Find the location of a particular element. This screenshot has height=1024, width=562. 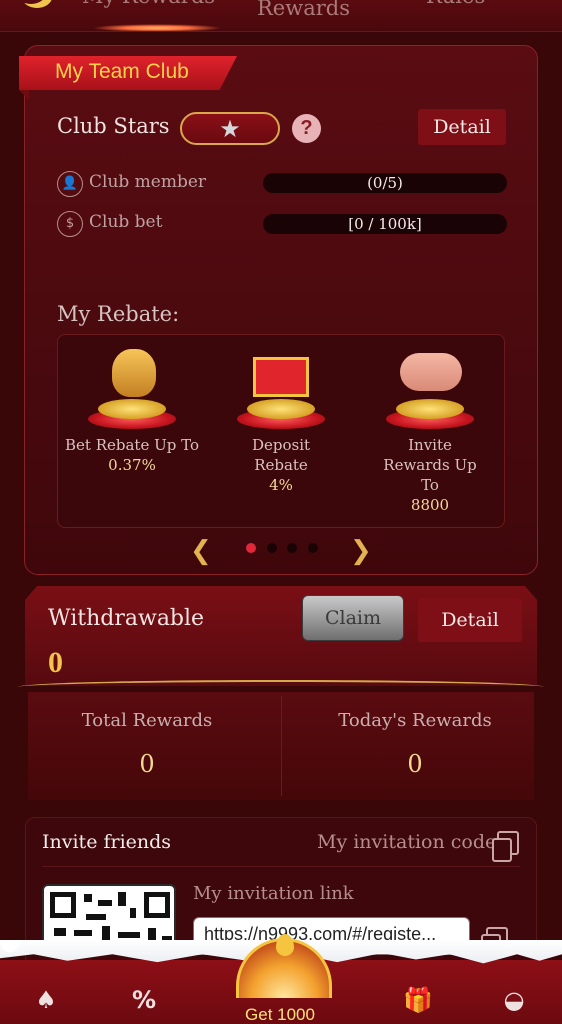

spade-home-icon: ♠ is located at coordinates (46, 1000).